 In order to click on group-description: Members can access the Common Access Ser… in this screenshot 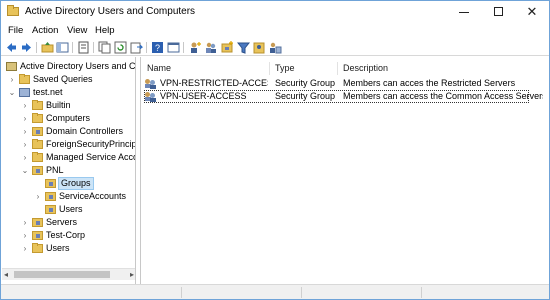, I will do `click(443, 96)`.